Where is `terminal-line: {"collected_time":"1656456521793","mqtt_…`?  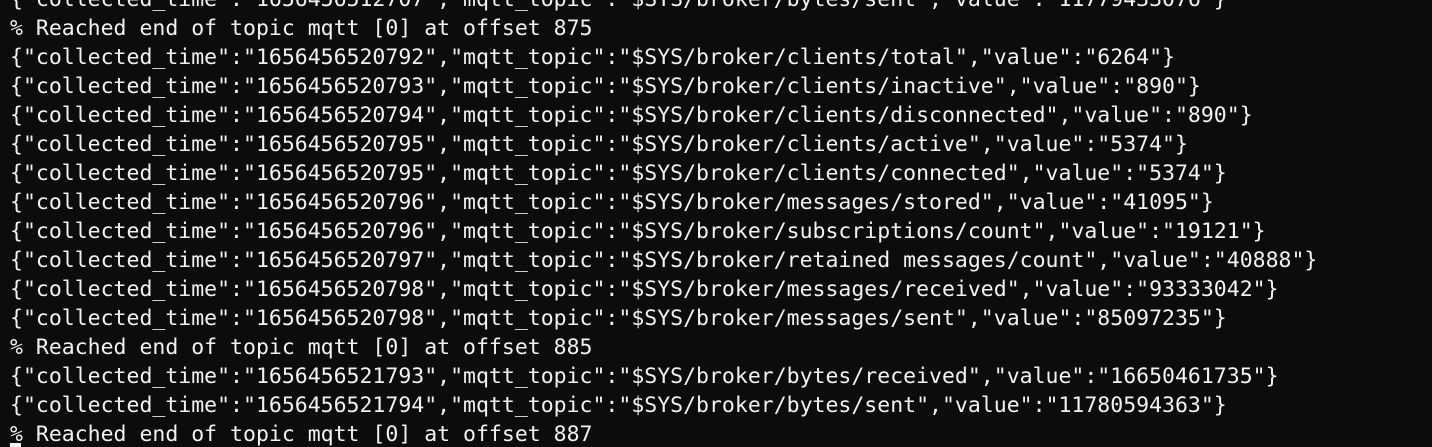 terminal-line: {"collected_time":"1656456521793","mqtt_… is located at coordinates (644, 376).